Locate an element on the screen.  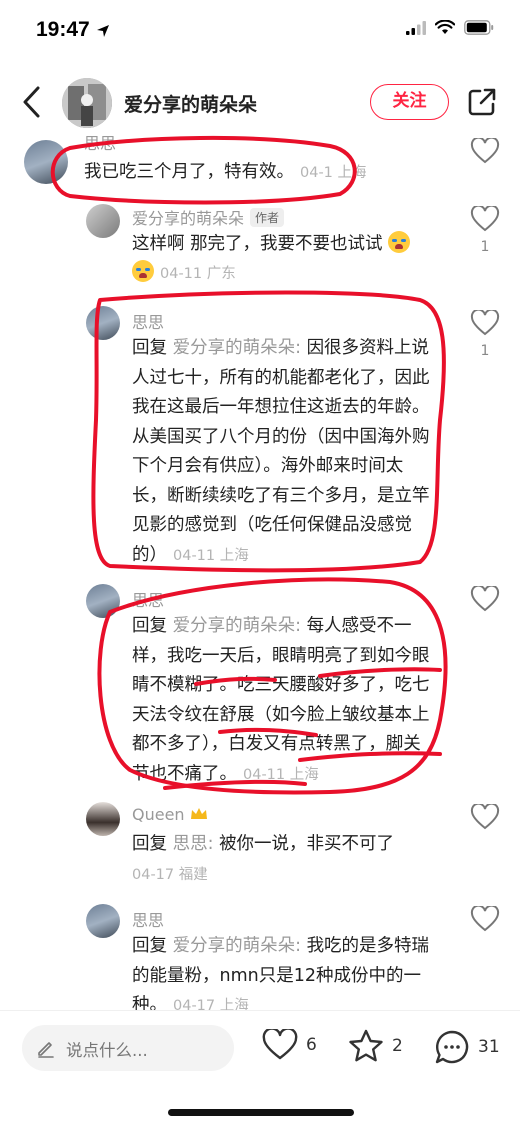
status-icons is located at coordinates (450, 27).